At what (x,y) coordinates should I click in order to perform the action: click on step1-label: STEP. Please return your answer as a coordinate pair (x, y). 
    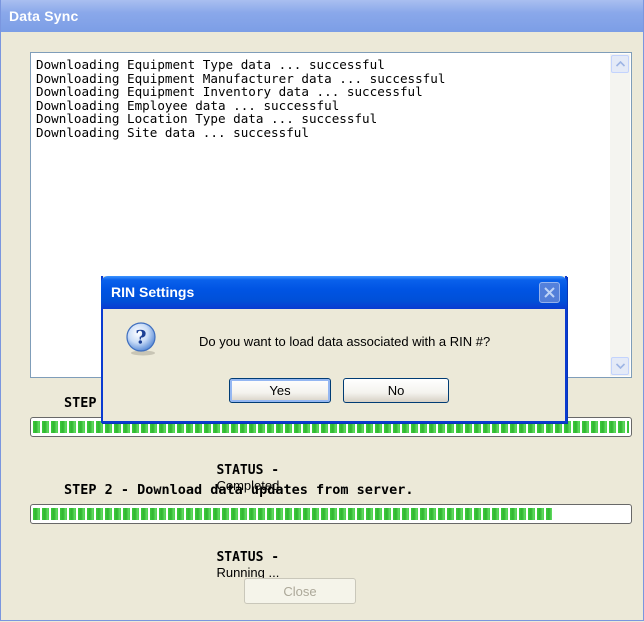
    Looking at the image, I should click on (80, 403).